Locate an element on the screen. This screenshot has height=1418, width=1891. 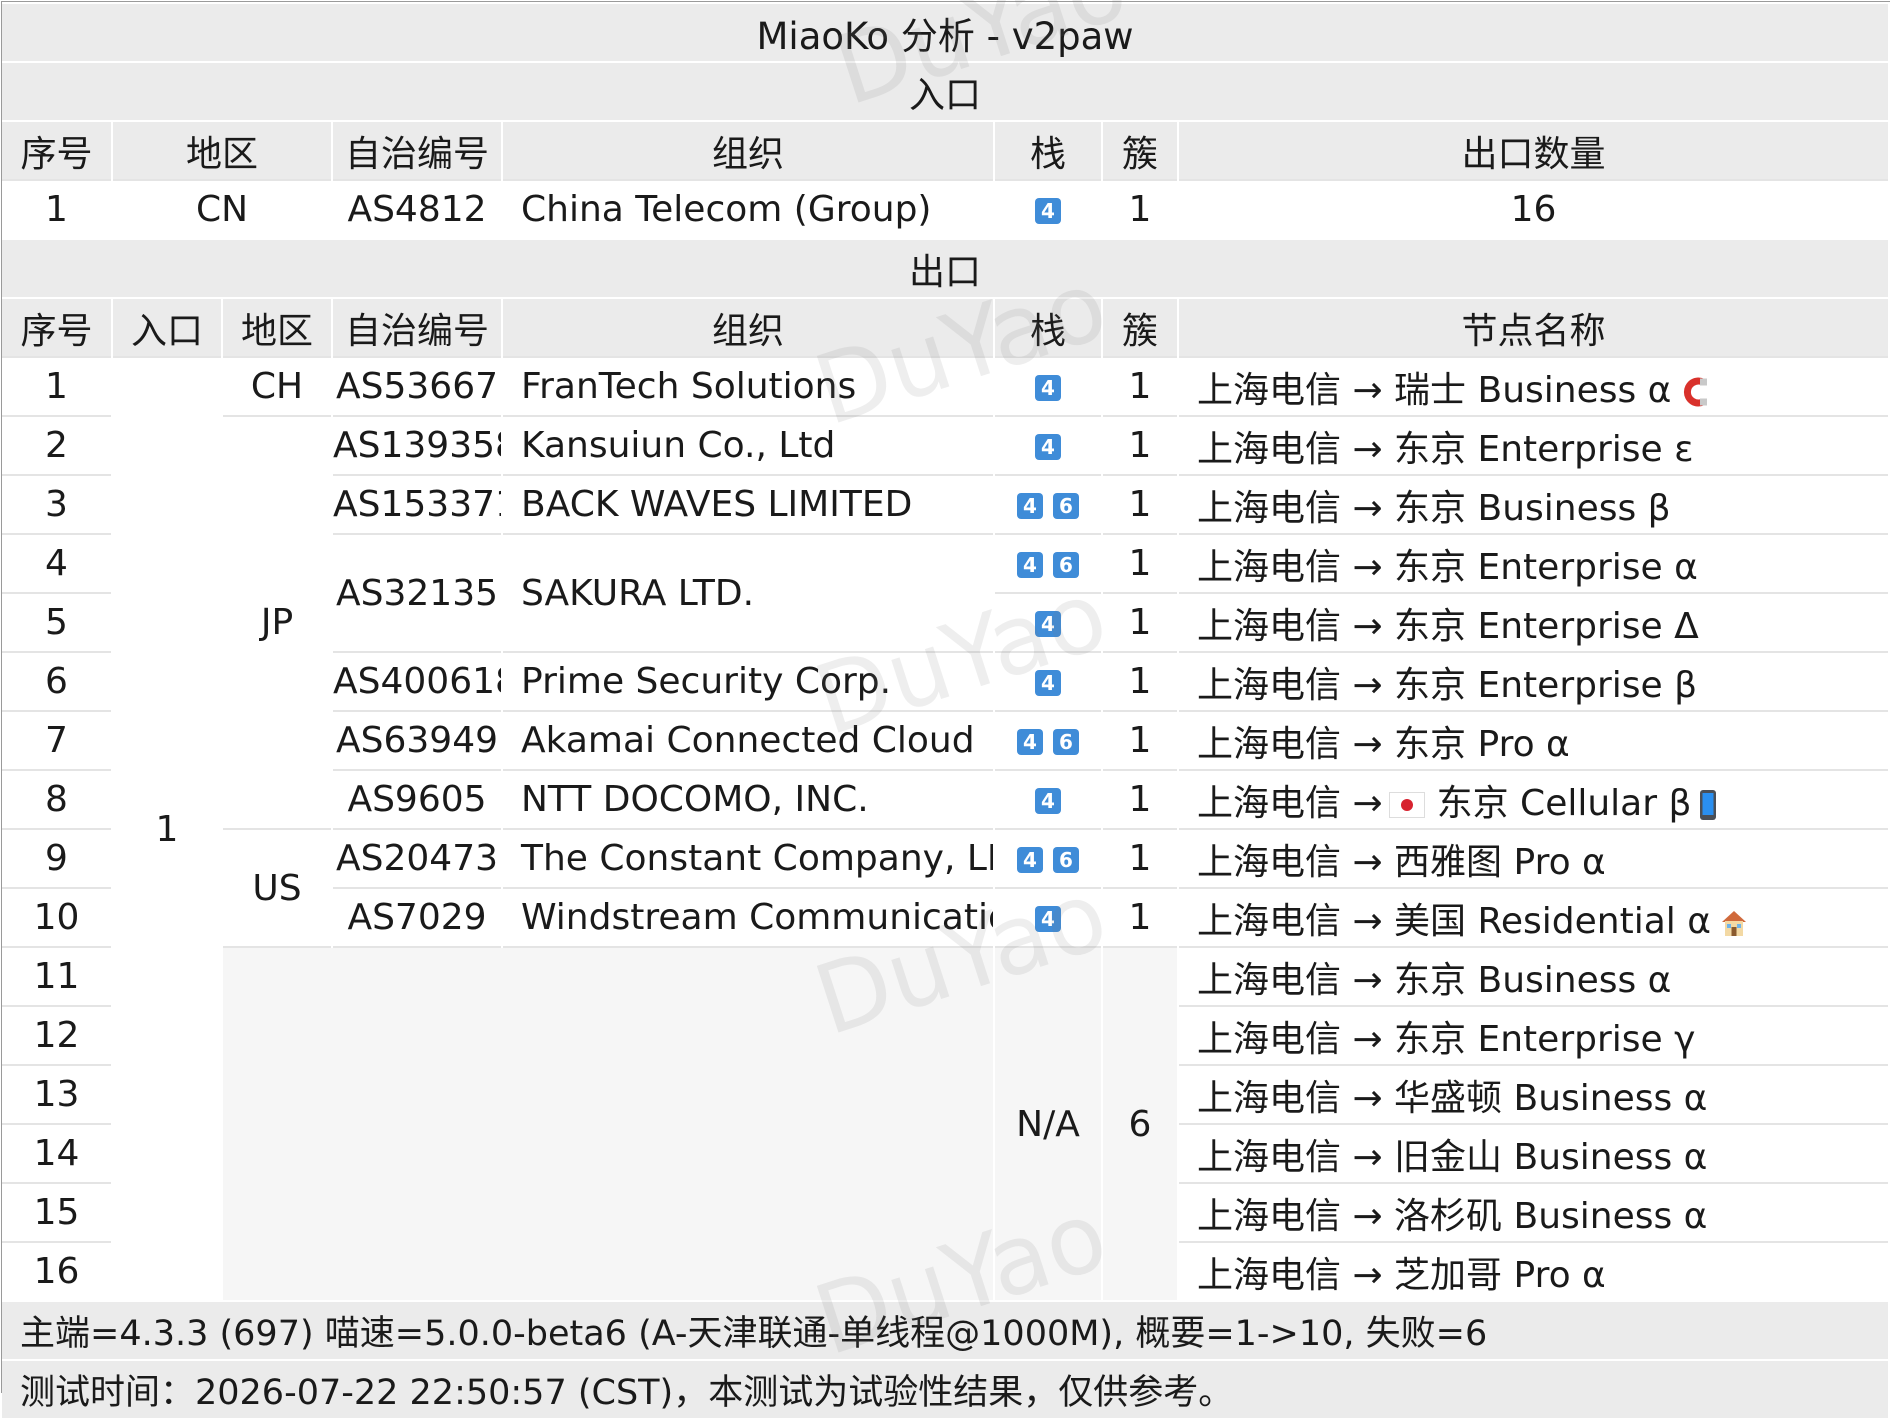
exit-asn: AS53667 is located at coordinates (417, 386).